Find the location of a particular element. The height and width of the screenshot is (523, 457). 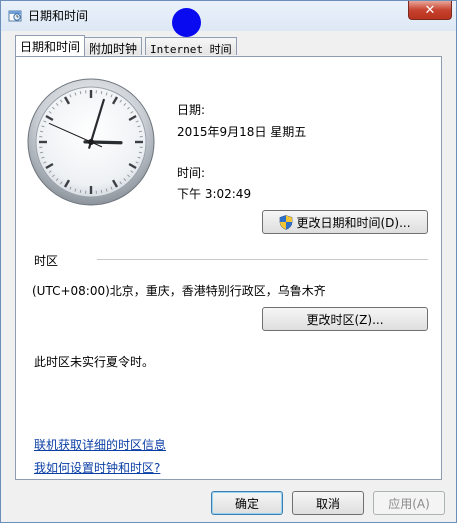

timezone-divider is located at coordinates (262, 259).